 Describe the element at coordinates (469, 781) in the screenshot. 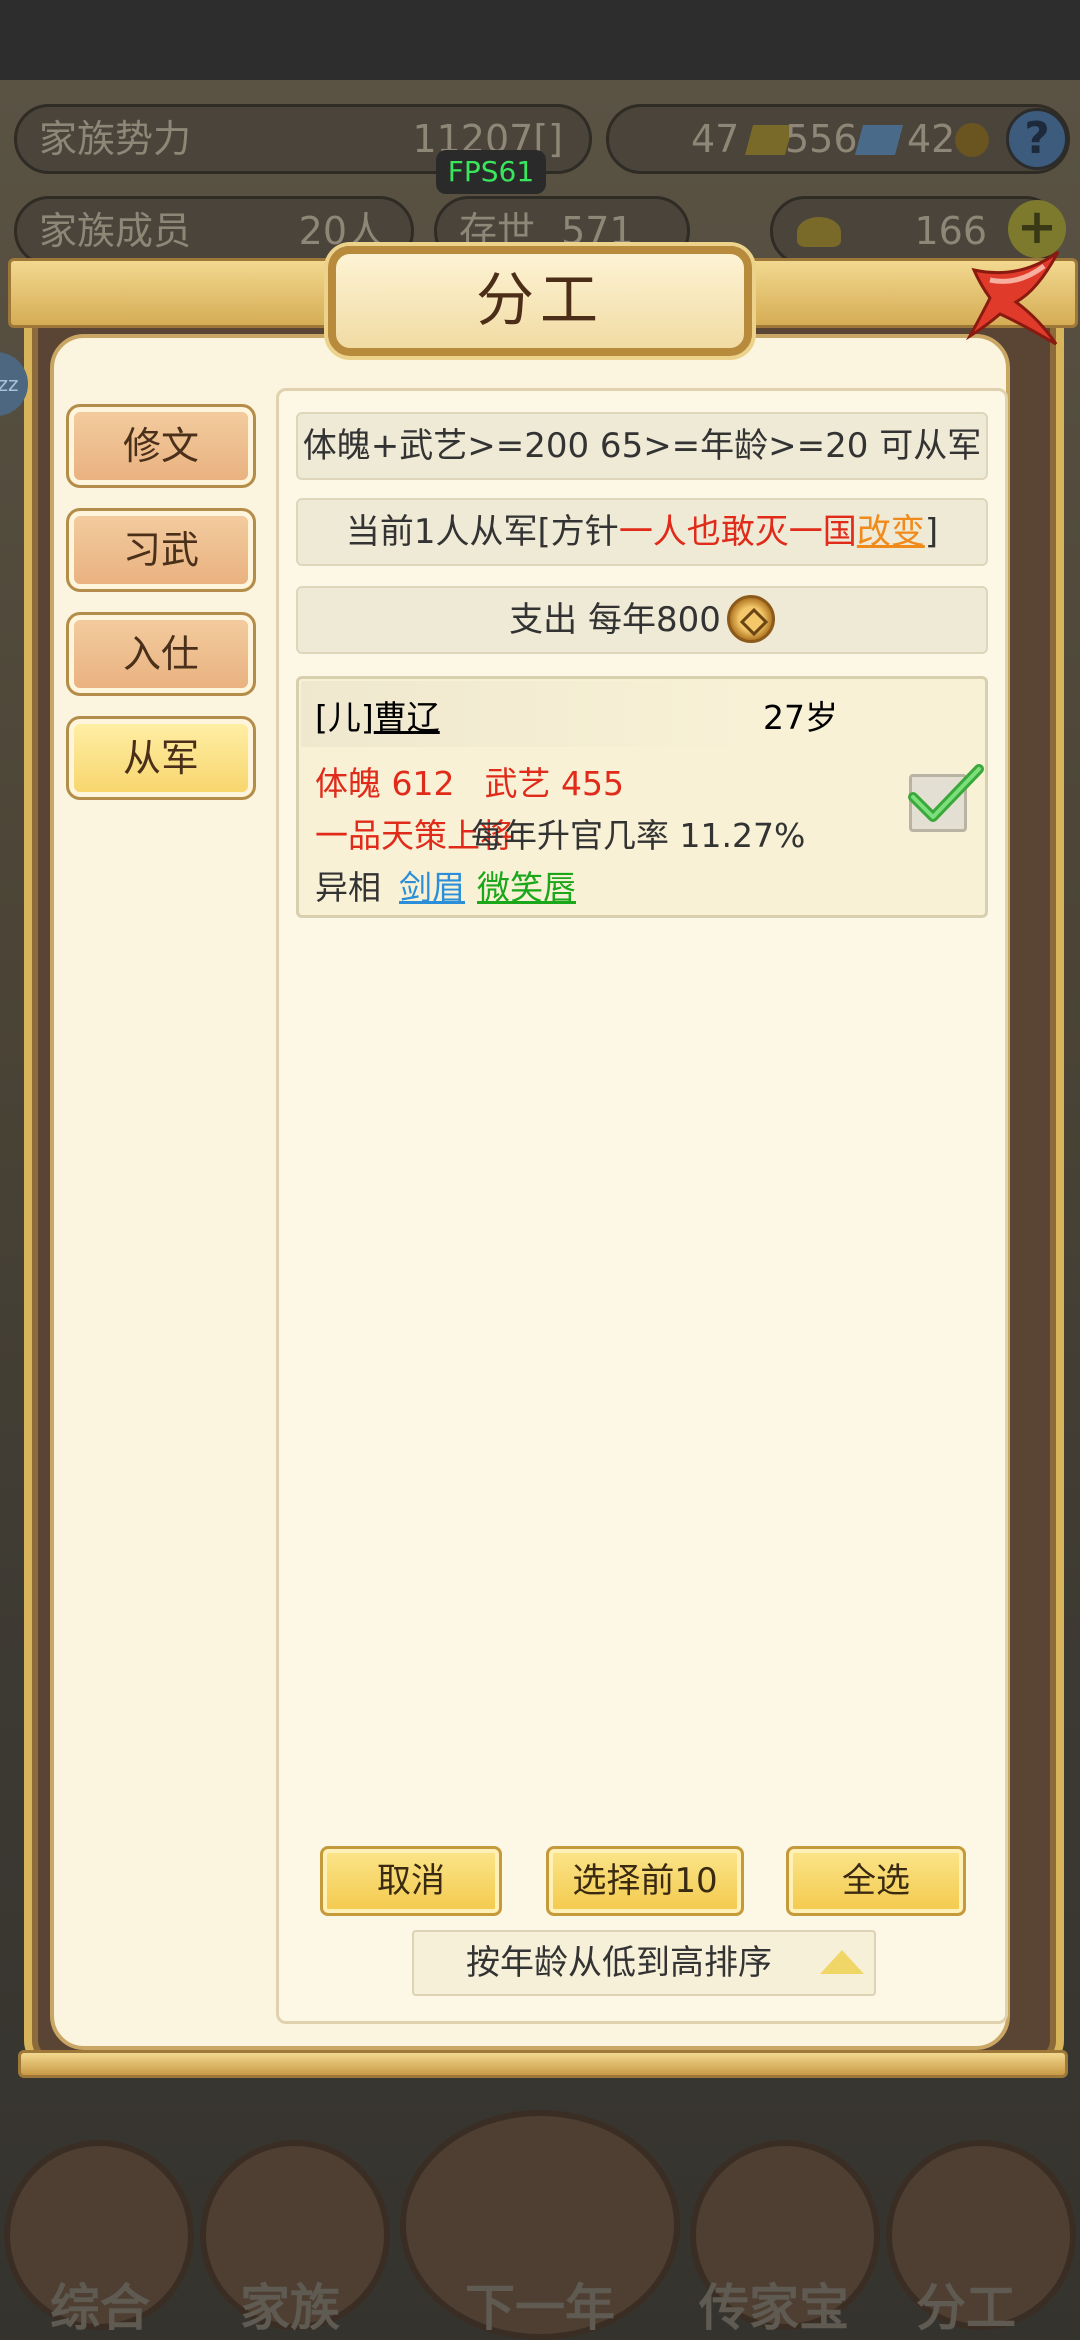

I see `member-stats: 体魄 612 武艺 455` at that location.